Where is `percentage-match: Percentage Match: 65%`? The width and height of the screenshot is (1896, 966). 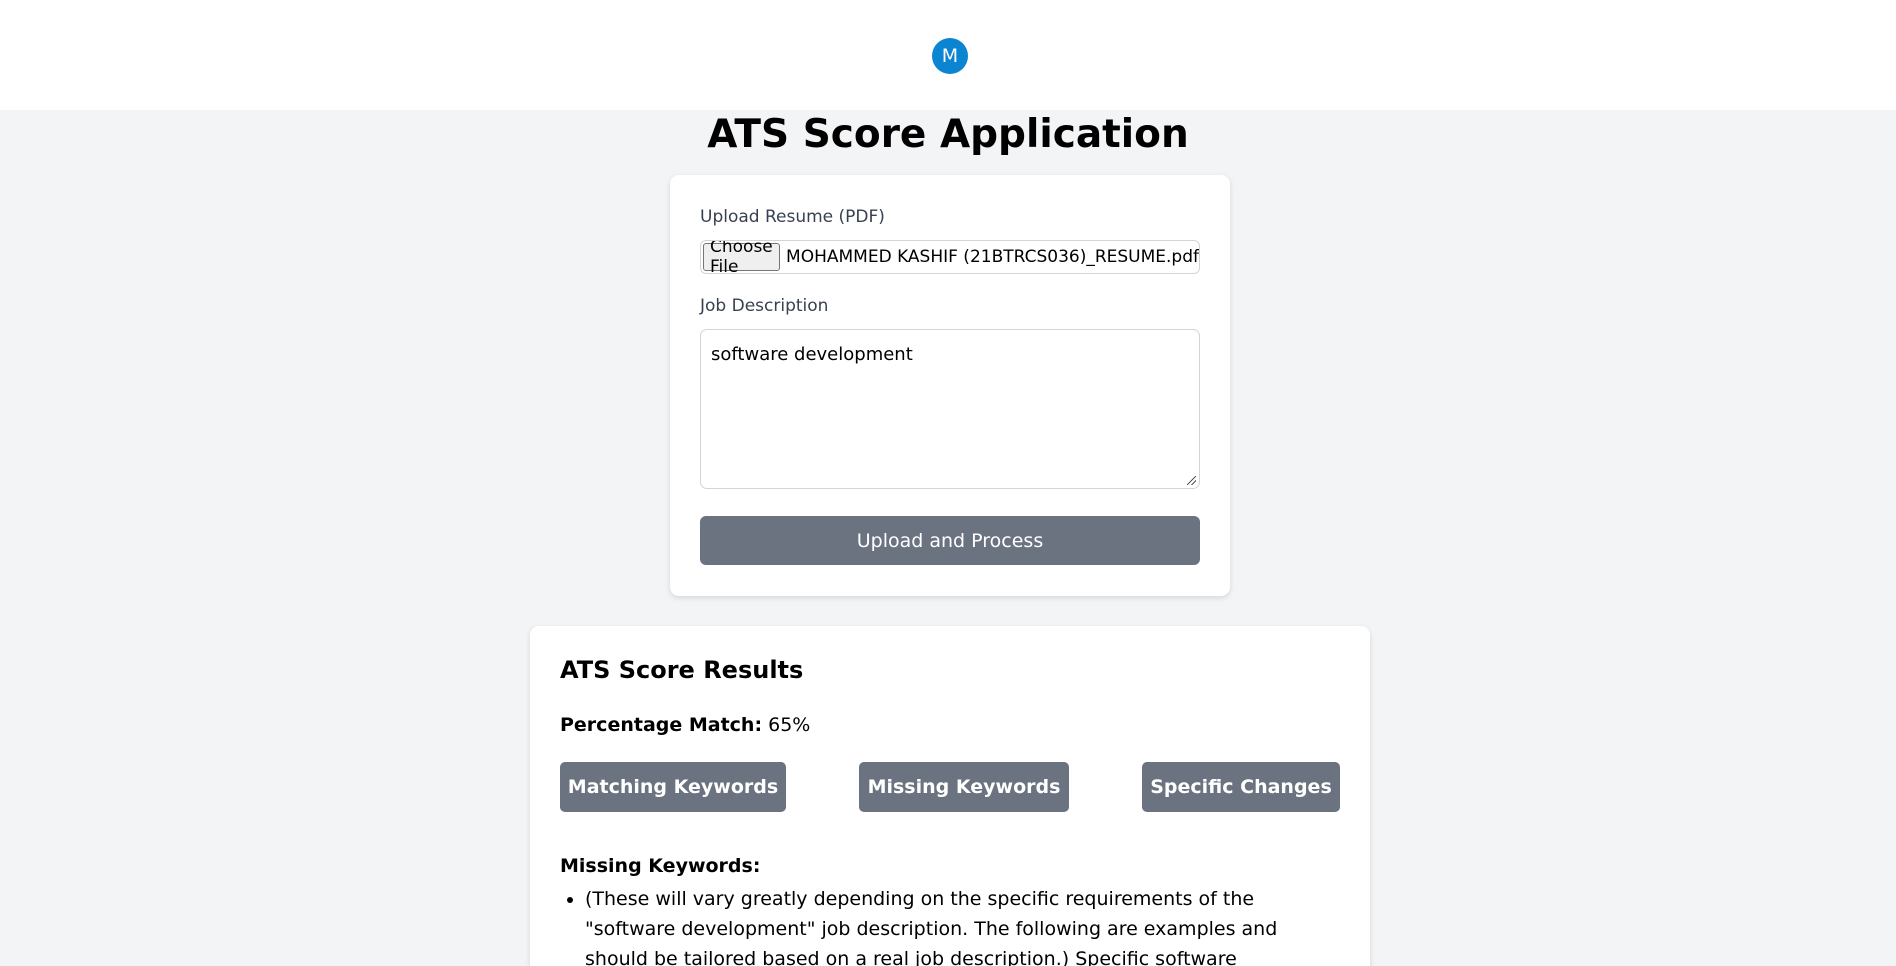
percentage-match: Percentage Match: 65% is located at coordinates (685, 725).